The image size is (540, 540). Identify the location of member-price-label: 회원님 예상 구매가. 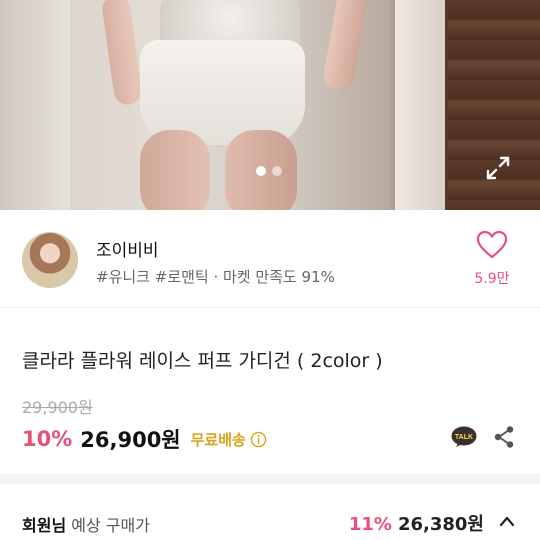
(86, 524).